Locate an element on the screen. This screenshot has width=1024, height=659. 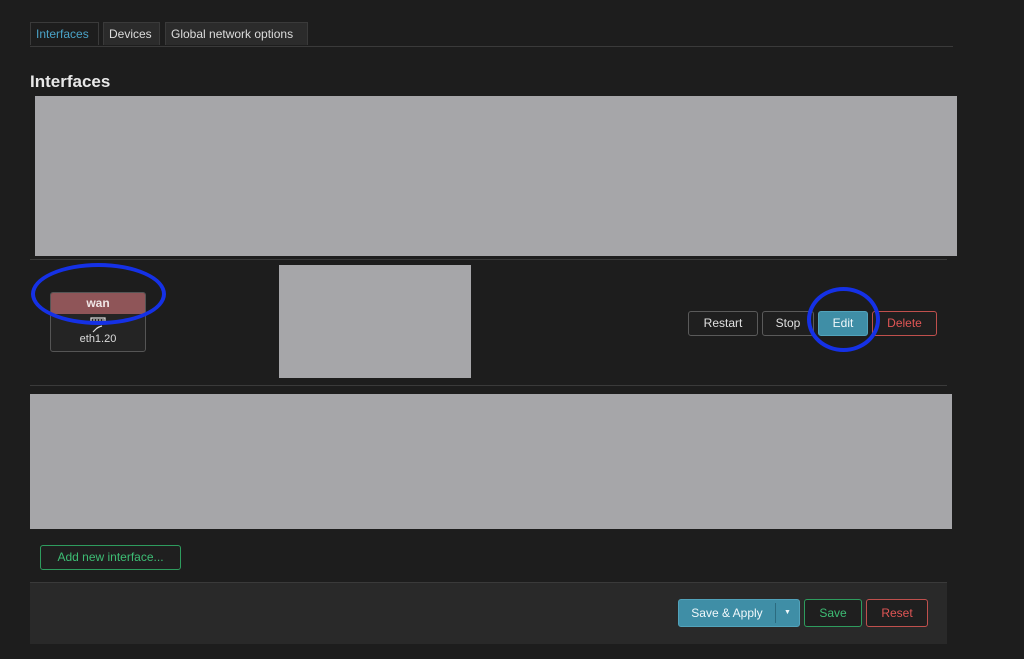
tab-global-network-options: Global network options is located at coordinates (236, 33).